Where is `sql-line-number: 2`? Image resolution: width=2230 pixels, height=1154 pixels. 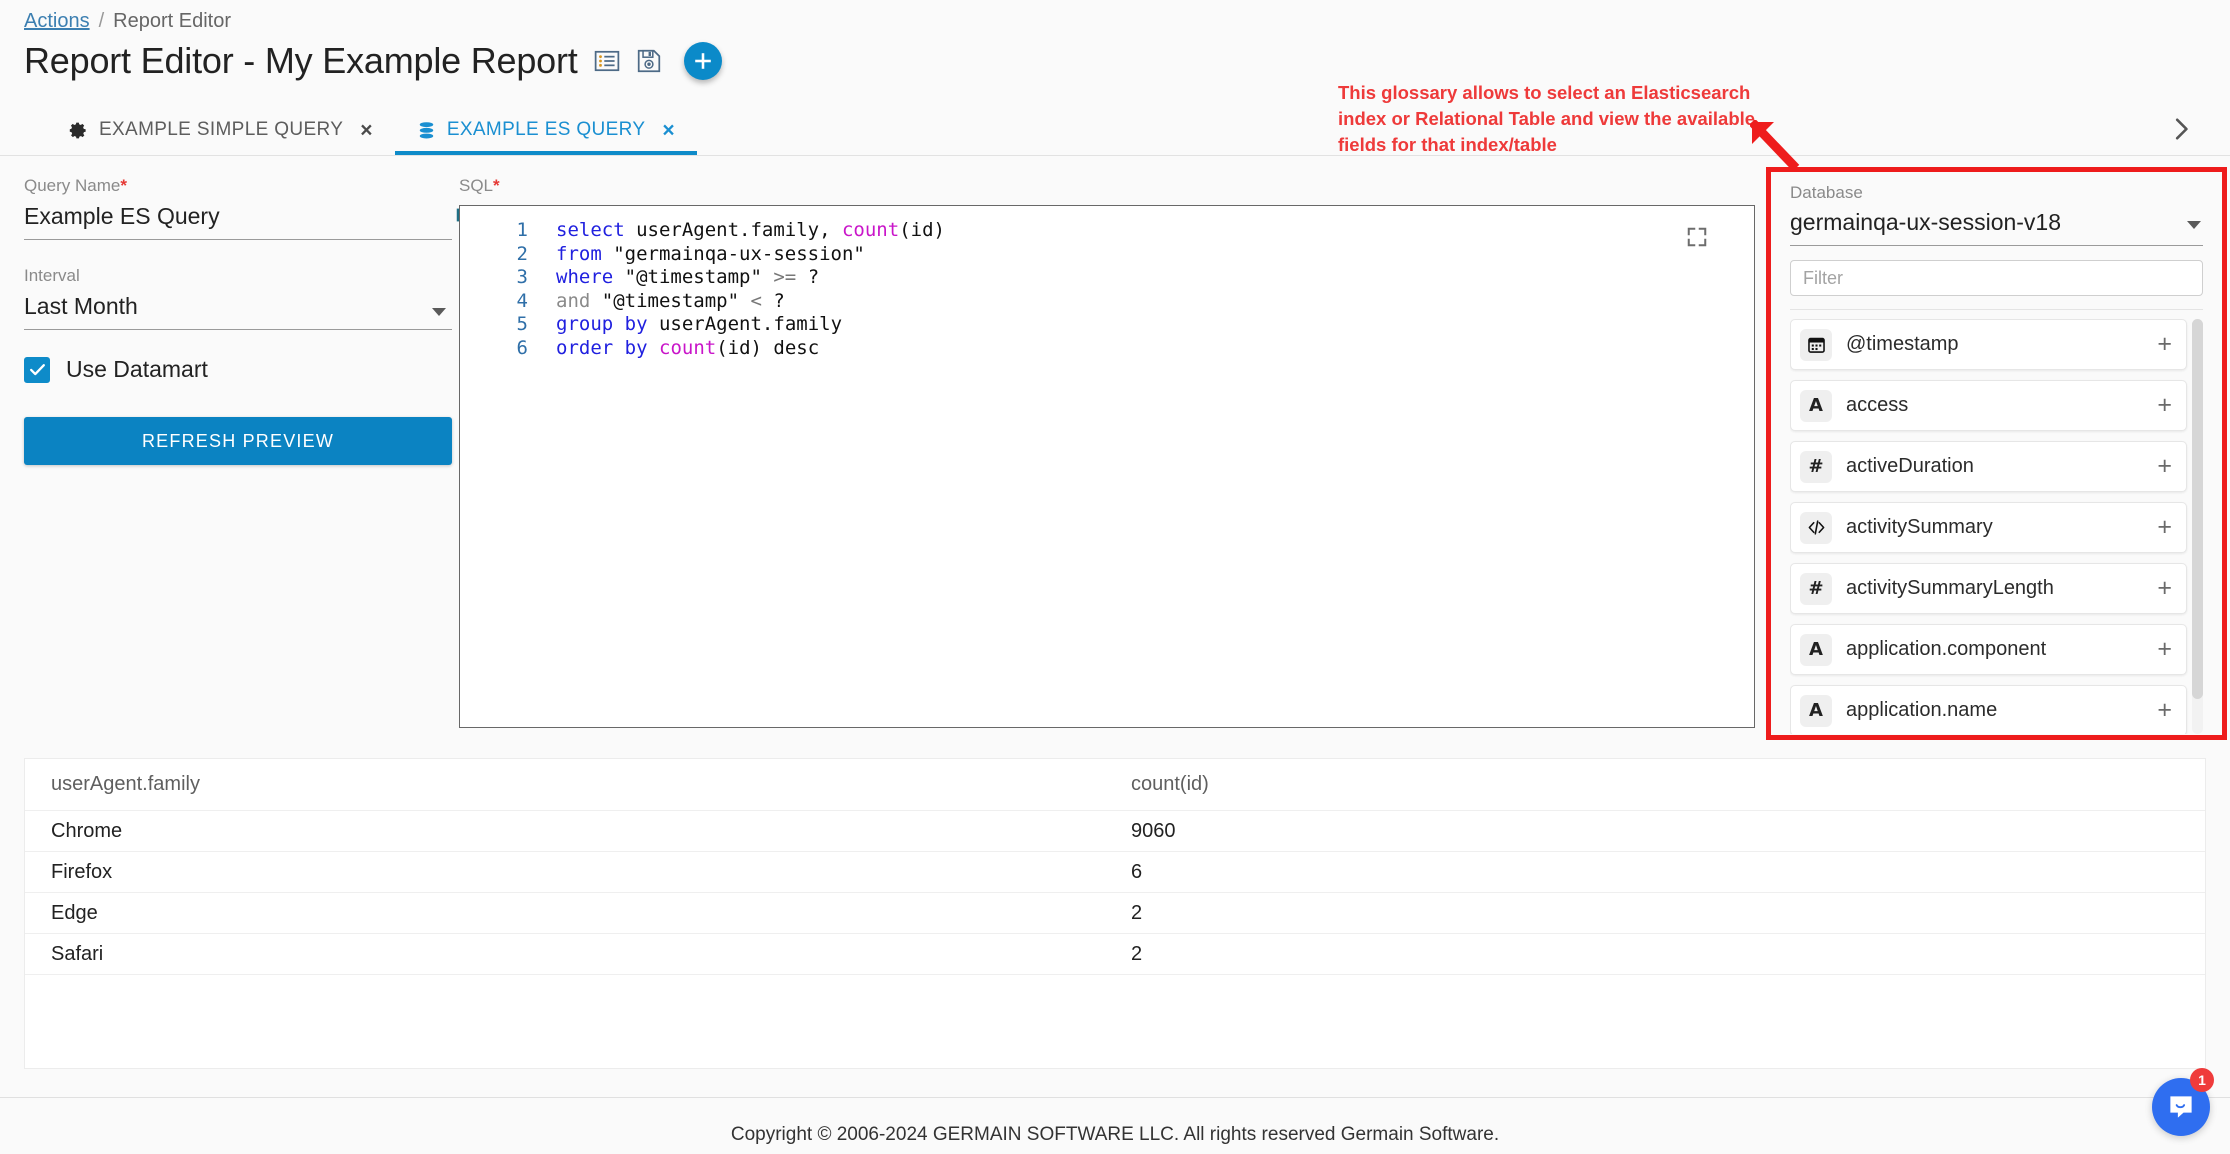
sql-line-number: 2 is located at coordinates (522, 253).